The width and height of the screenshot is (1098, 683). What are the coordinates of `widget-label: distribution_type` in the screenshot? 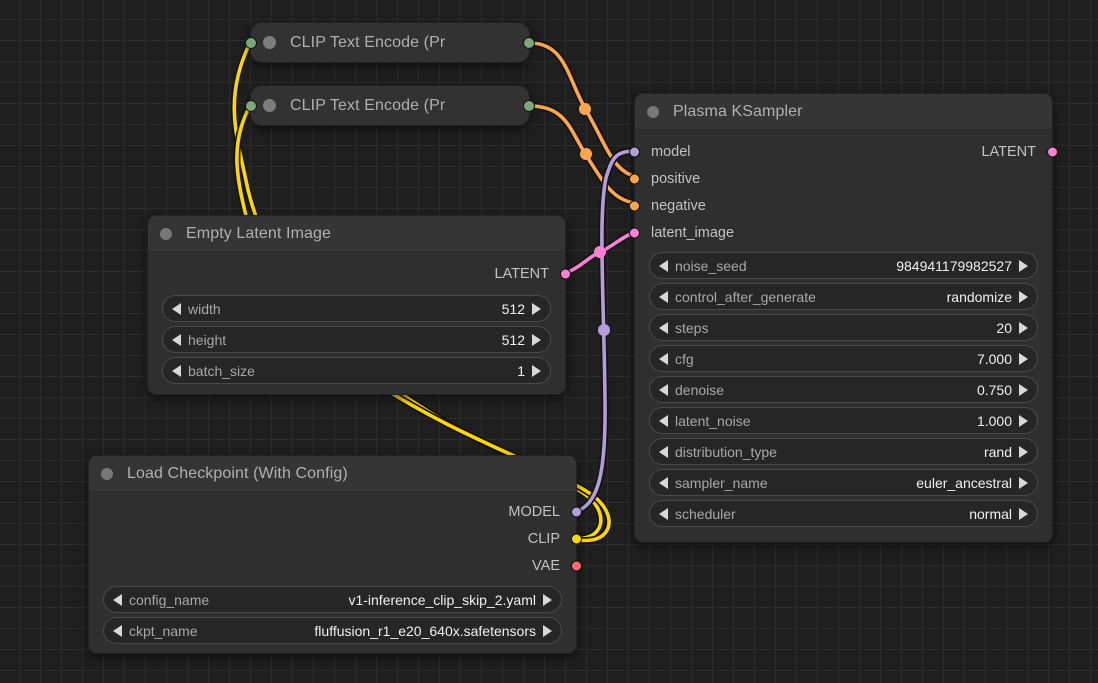 It's located at (726, 451).